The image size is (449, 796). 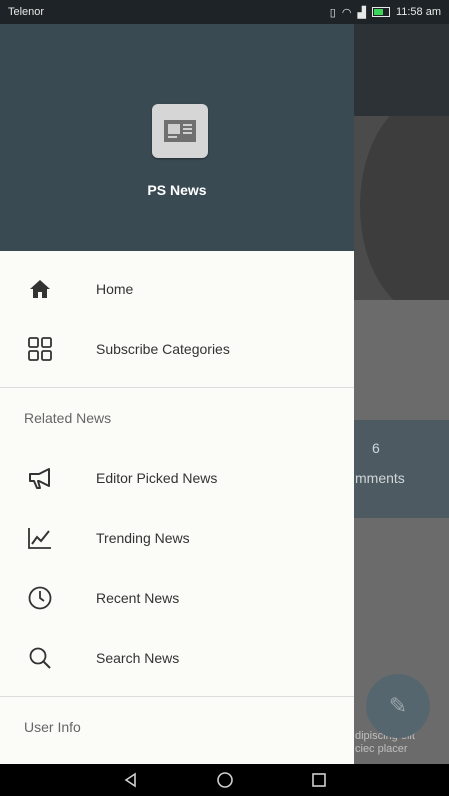 I want to click on status-bar: Telenor ▯ ◠ ▟ 11:58 am, so click(x=224, y=12).